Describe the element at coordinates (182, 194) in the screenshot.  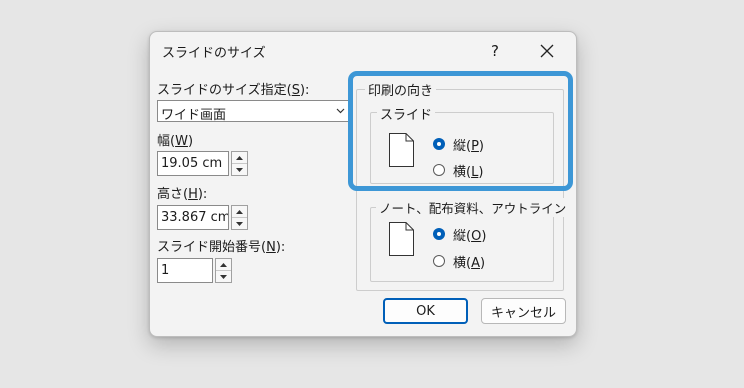
I see `height-label: 高さ(H):` at that location.